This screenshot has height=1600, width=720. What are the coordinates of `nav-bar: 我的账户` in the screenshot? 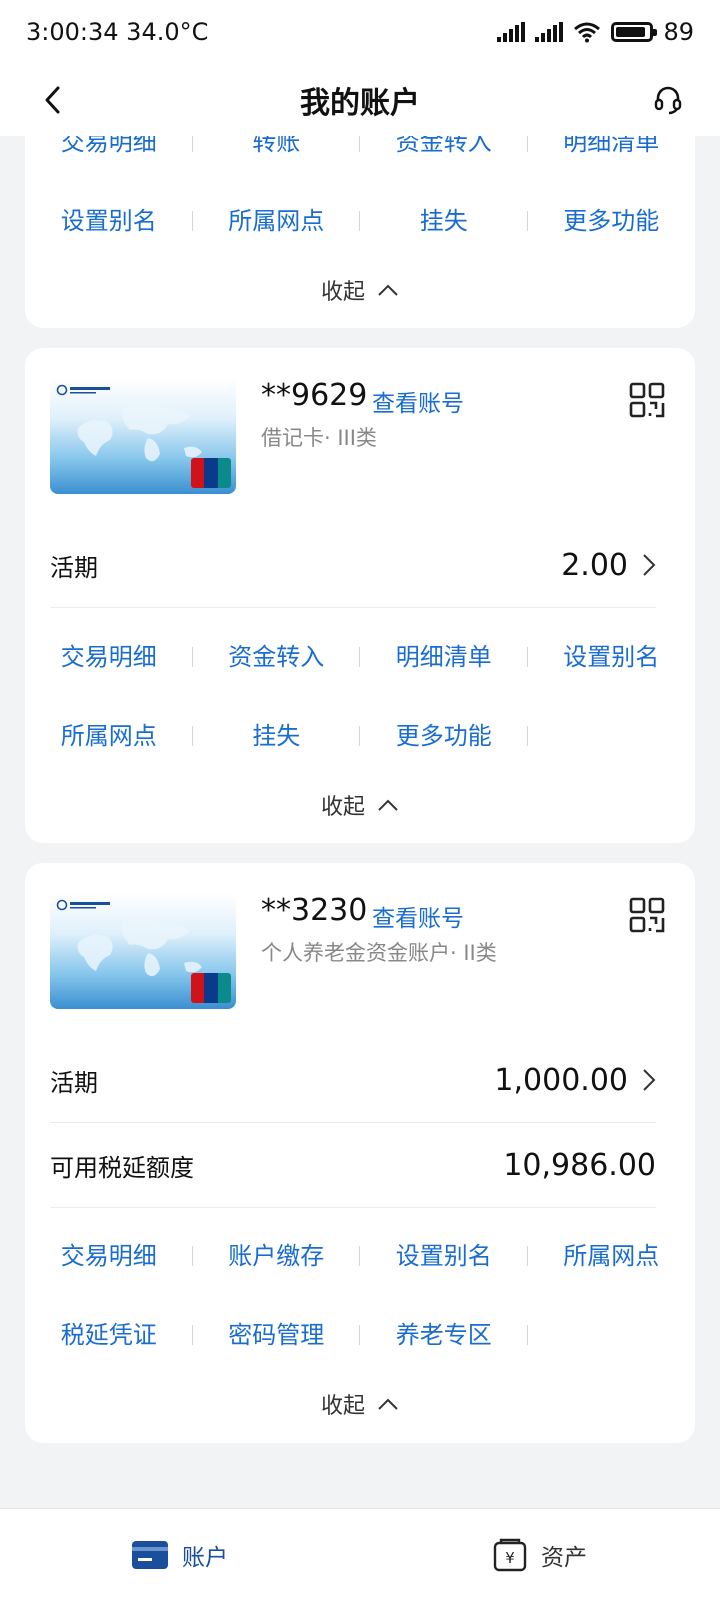 It's located at (360, 100).